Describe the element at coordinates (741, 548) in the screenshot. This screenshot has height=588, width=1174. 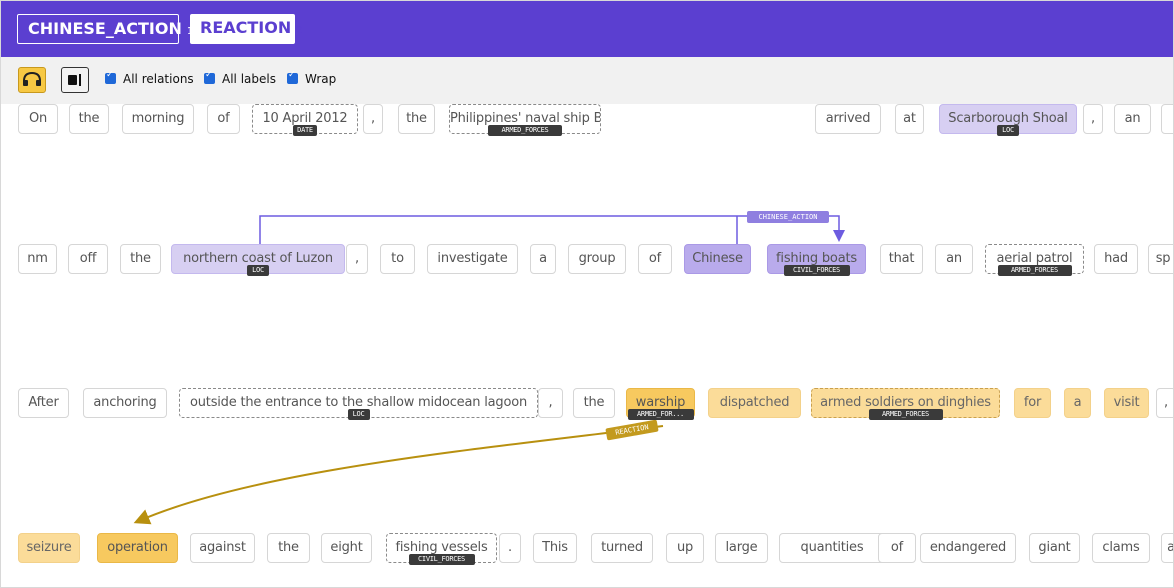
I see `token: large` at that location.